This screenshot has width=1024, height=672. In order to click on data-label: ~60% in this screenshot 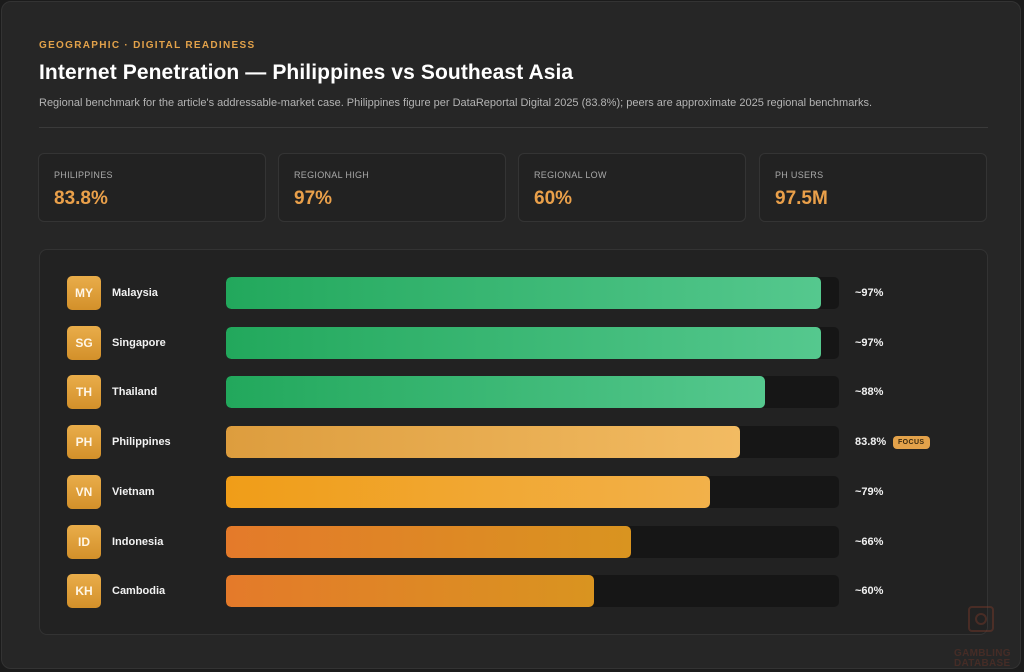, I will do `click(869, 591)`.